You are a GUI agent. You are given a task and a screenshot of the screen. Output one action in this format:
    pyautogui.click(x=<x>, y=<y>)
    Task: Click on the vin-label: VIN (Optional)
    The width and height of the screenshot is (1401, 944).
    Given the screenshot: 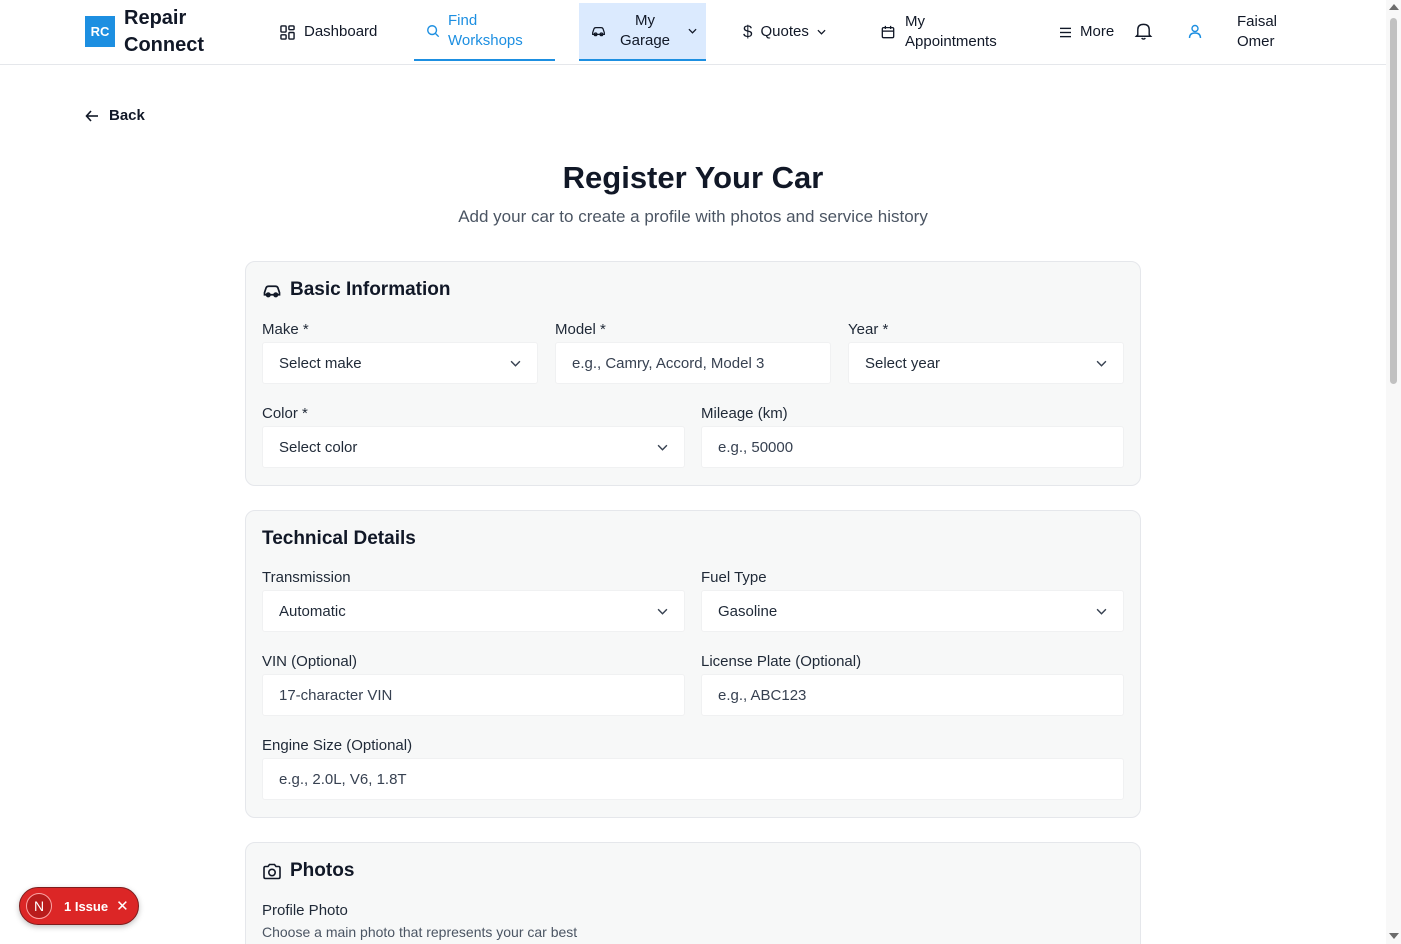 What is the action you would take?
    pyautogui.click(x=310, y=661)
    